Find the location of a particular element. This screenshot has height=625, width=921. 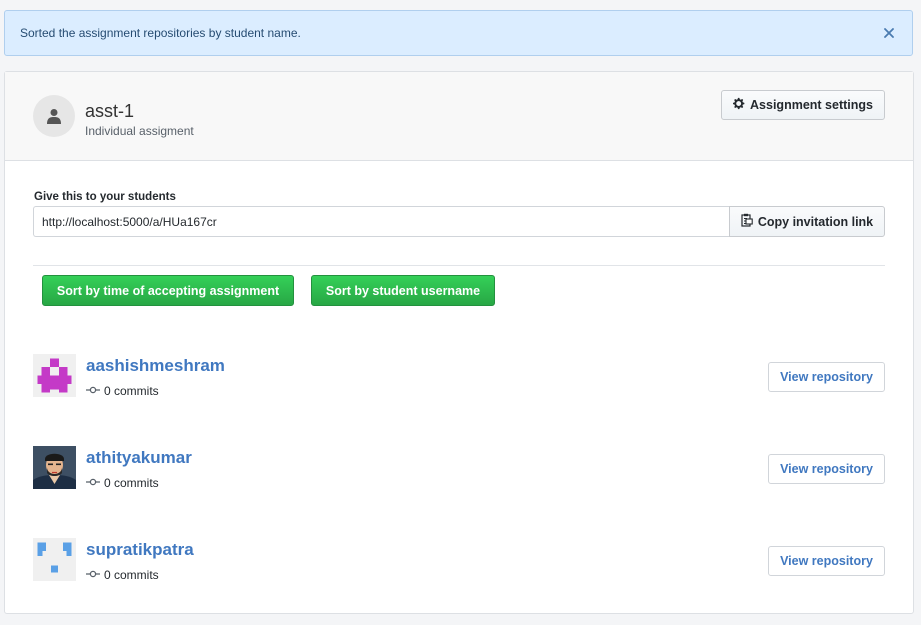

copy-invitation-label: Copy invitation link is located at coordinates (815, 221).